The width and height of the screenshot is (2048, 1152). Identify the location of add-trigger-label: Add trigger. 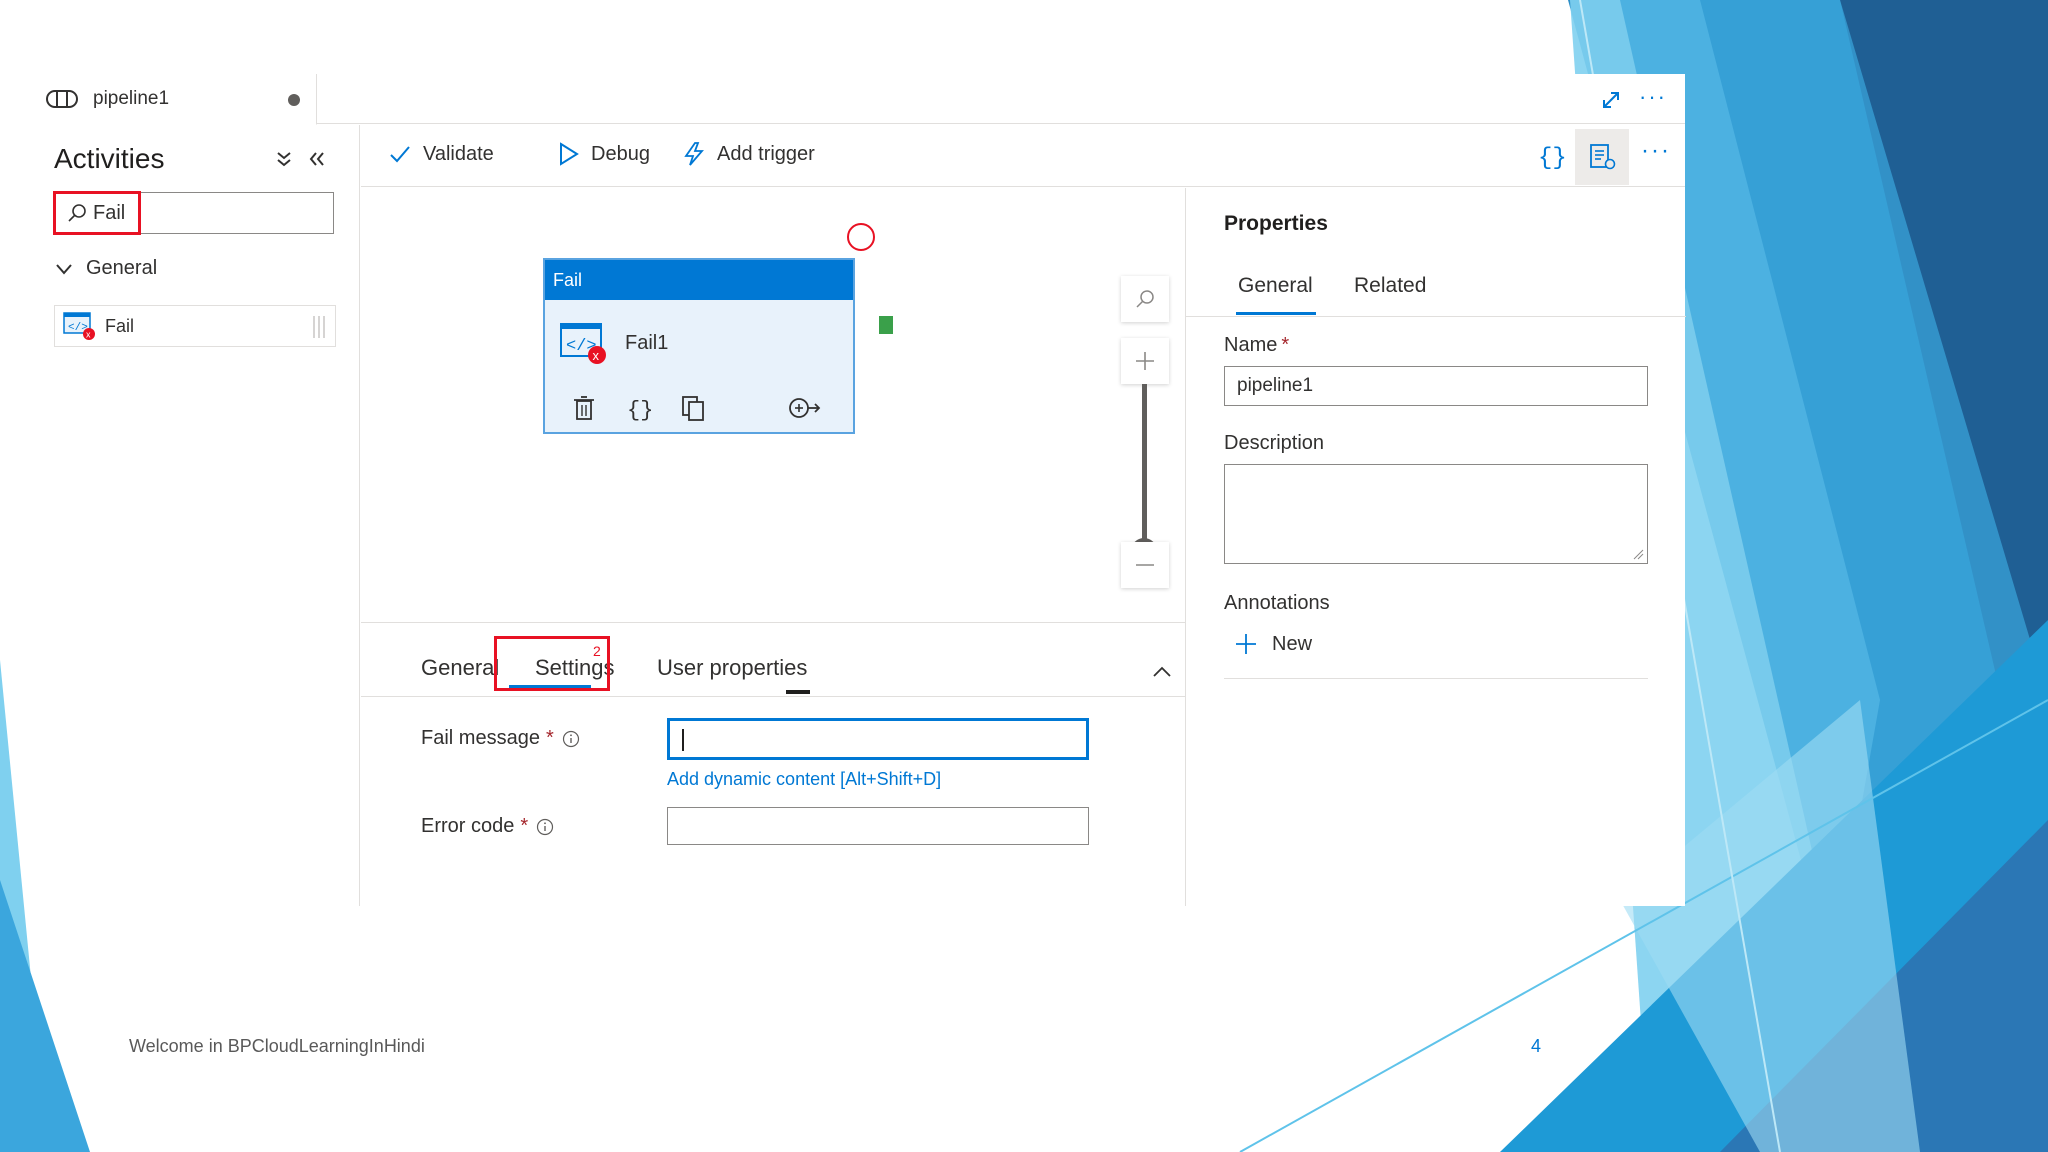
(766, 153).